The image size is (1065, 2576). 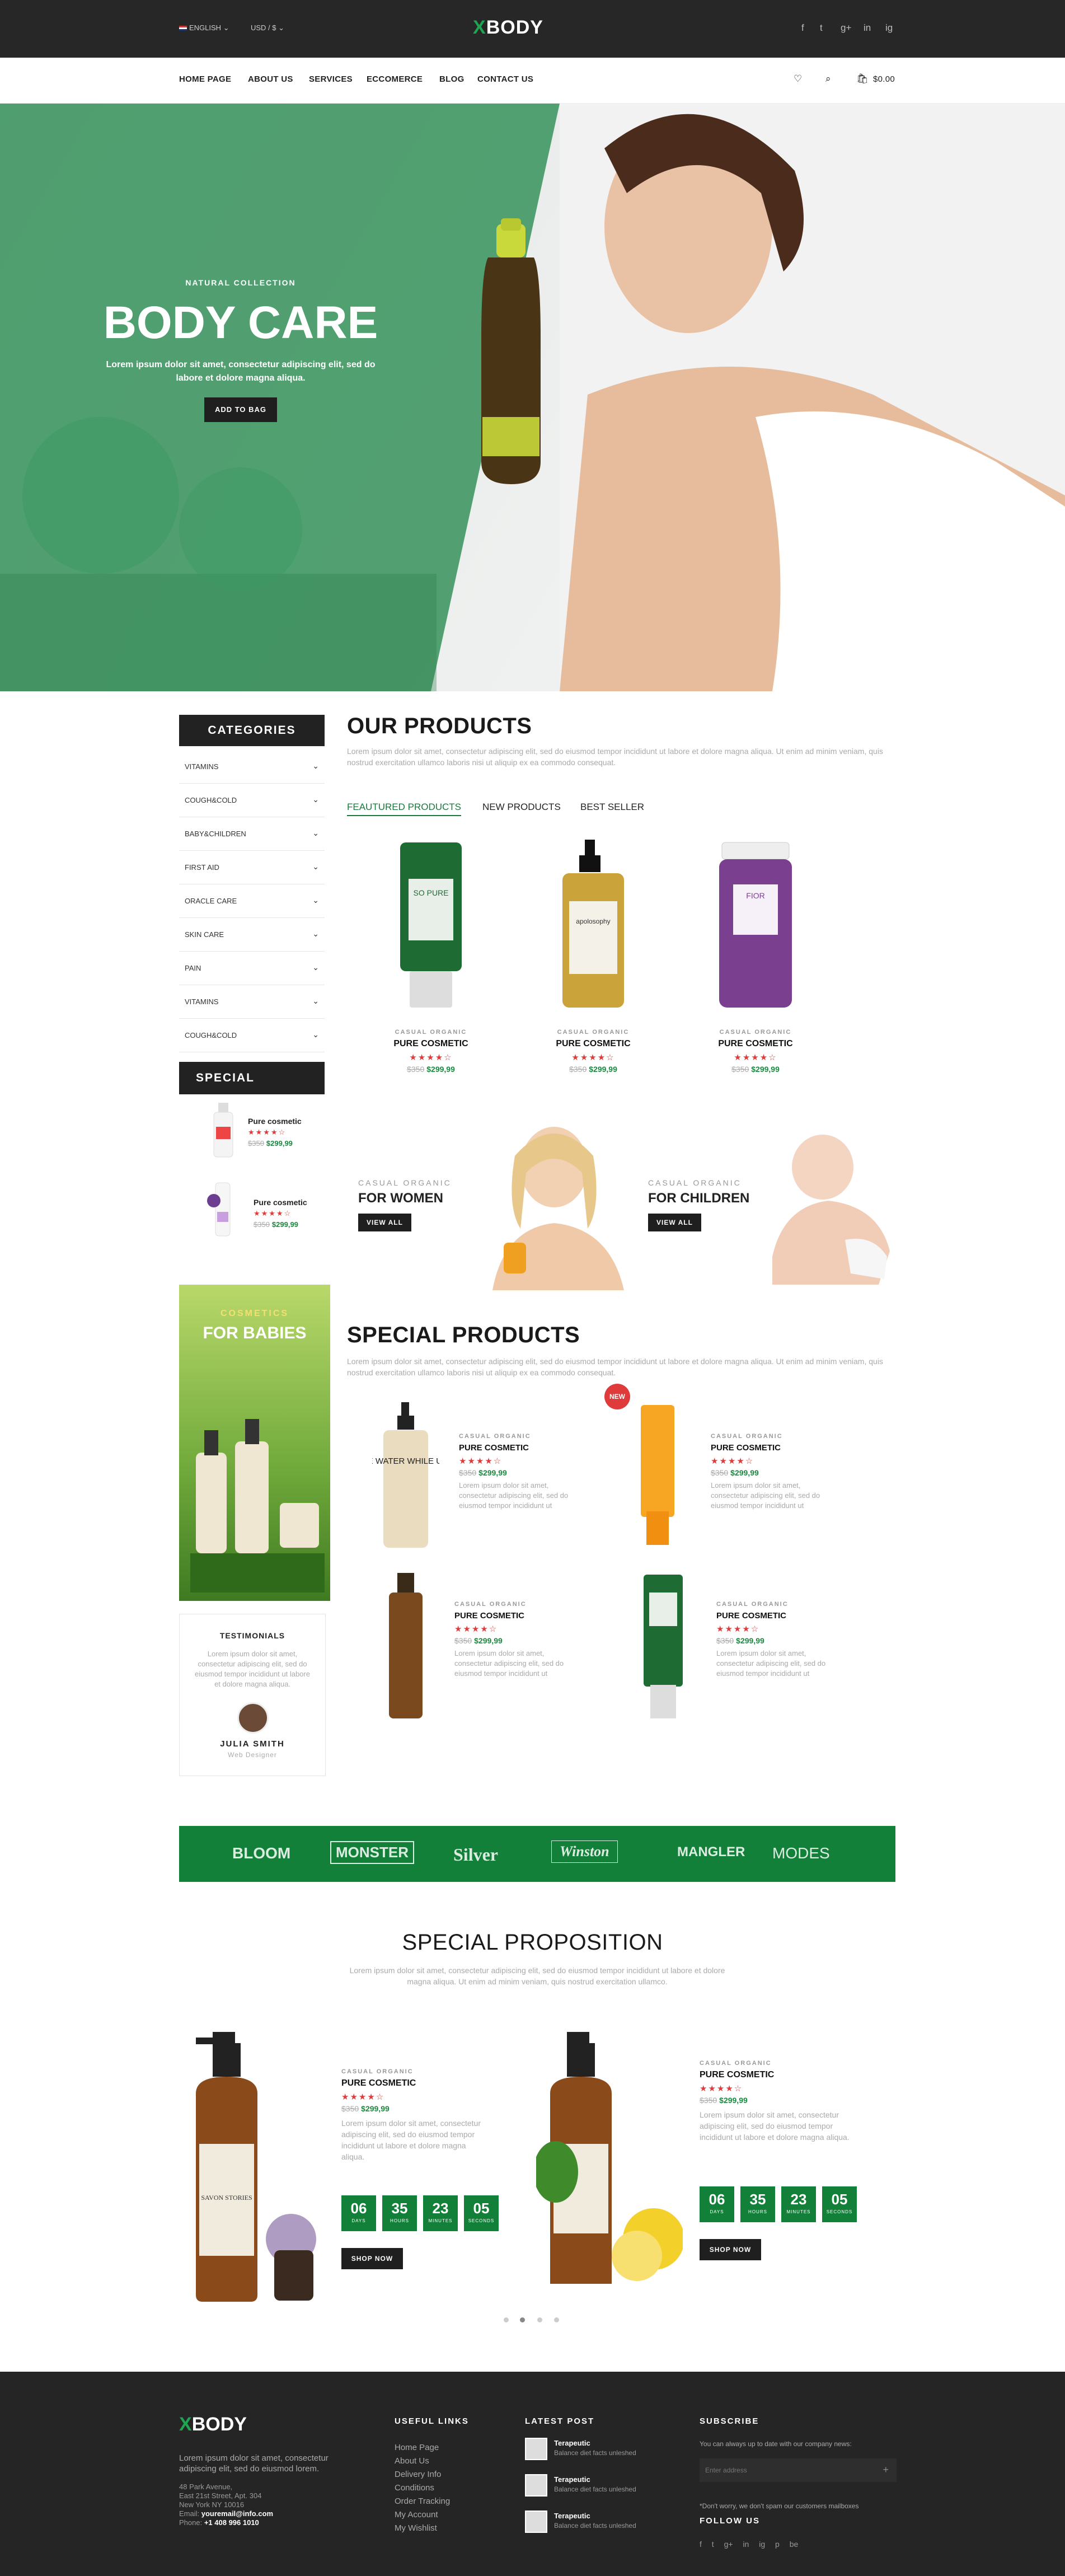 What do you see at coordinates (777, 2544) in the screenshot?
I see `pinterest-icon: p` at bounding box center [777, 2544].